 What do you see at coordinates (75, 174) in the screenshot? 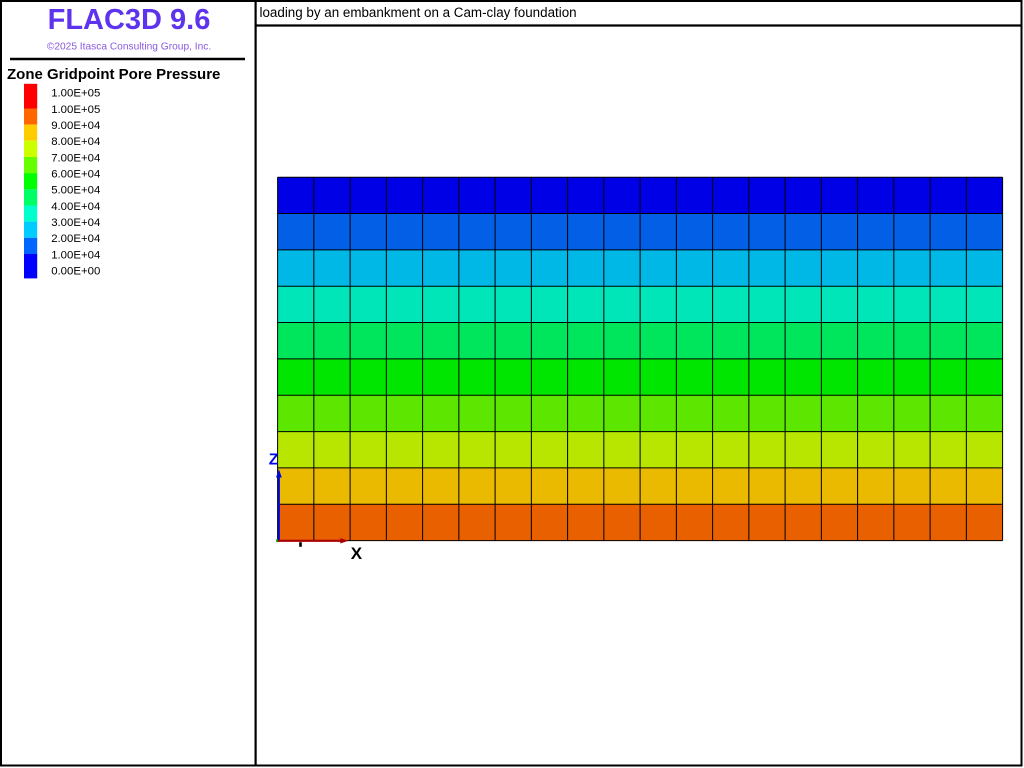
I see `svg-text: 6.00E+04` at bounding box center [75, 174].